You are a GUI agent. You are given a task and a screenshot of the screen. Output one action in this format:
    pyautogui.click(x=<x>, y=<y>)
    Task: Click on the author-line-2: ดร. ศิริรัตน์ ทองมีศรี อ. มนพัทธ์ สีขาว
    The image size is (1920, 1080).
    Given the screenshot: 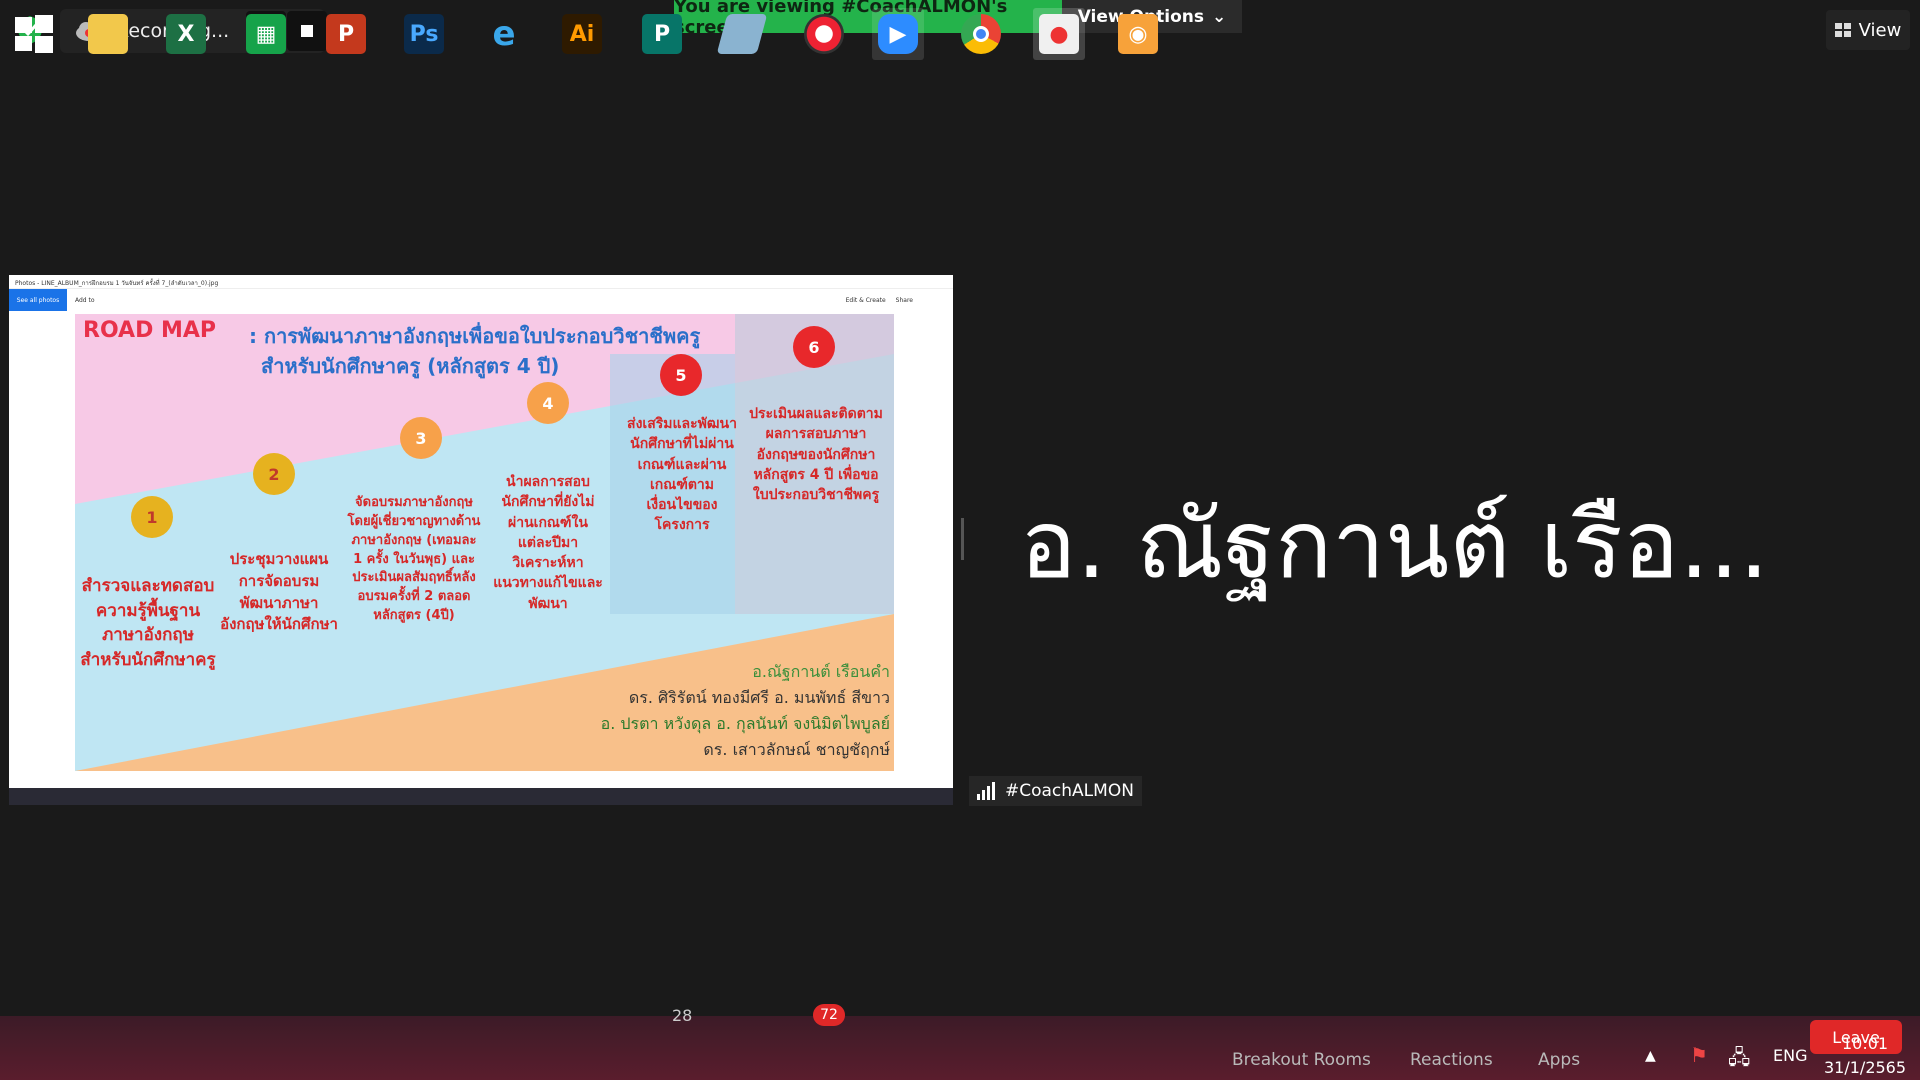 What is the action you would take?
    pyautogui.click(x=759, y=697)
    